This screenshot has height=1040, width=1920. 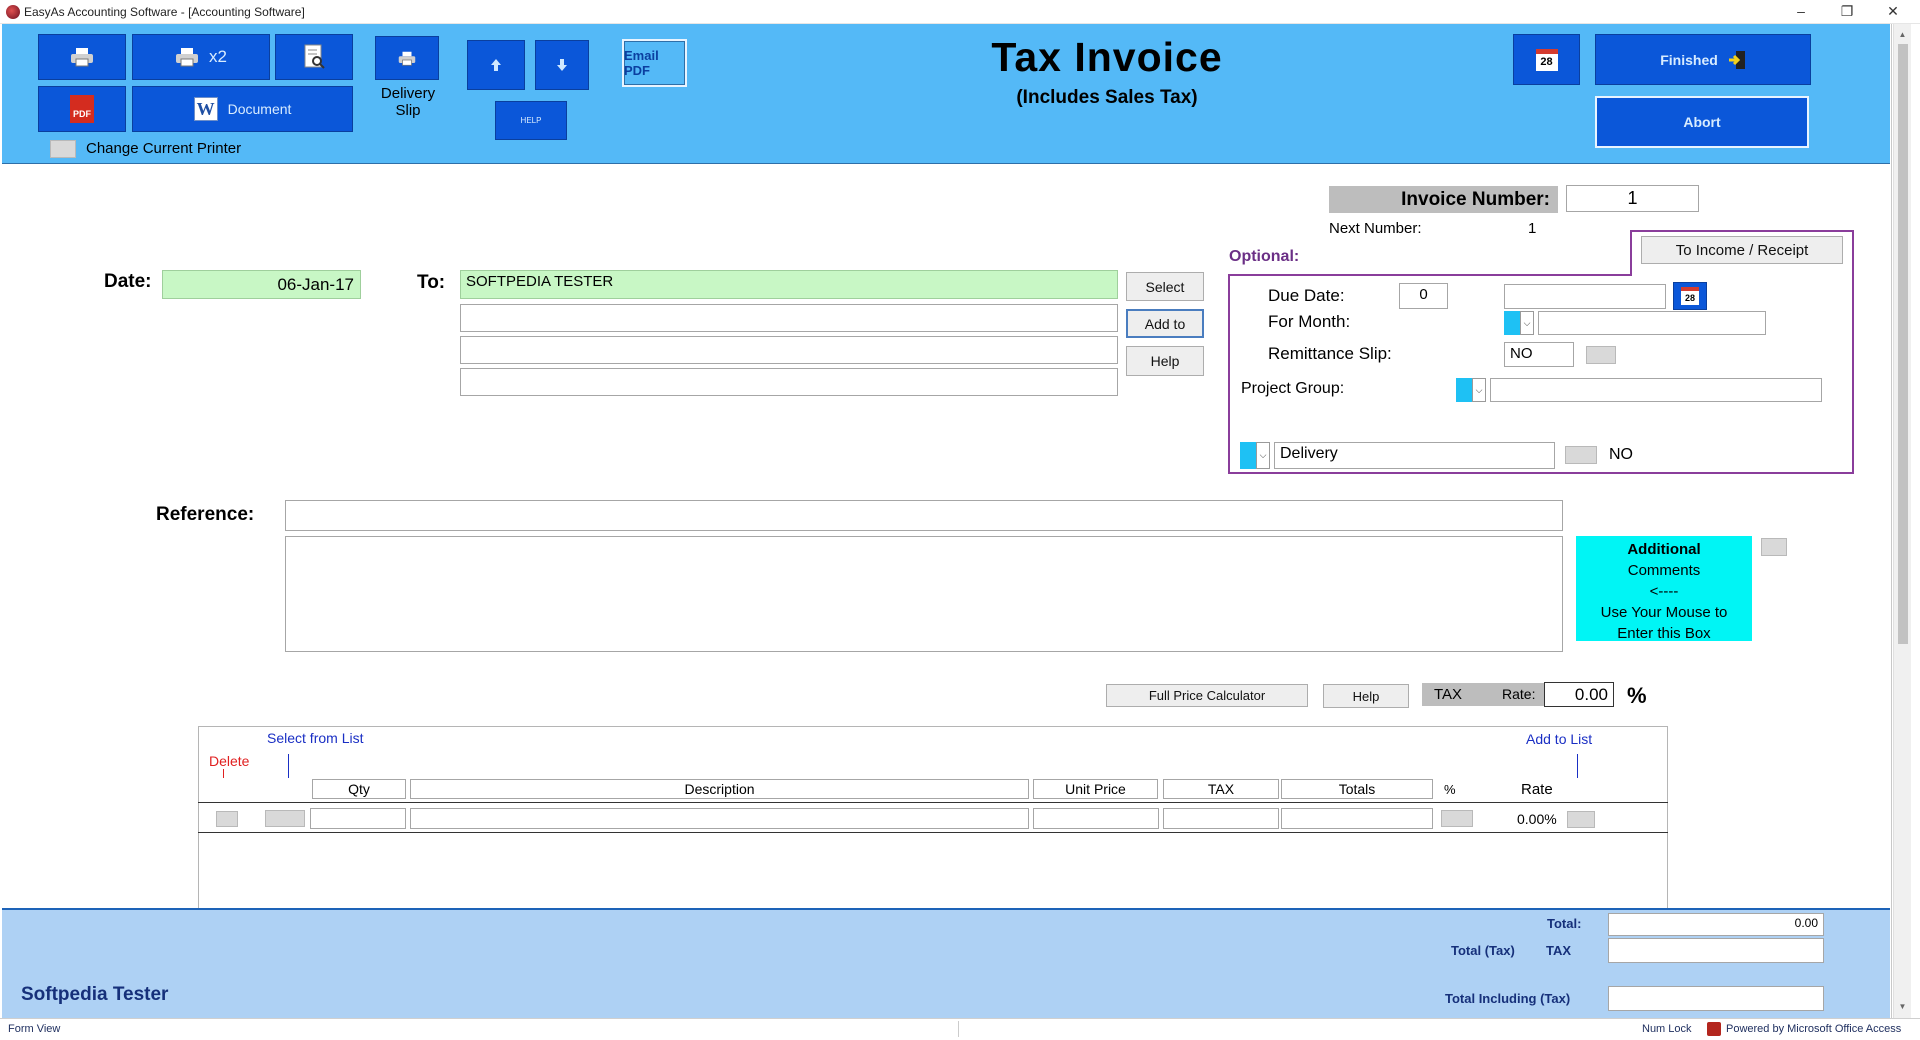 What do you see at coordinates (1357, 818) in the screenshot?
I see `row-totals-field` at bounding box center [1357, 818].